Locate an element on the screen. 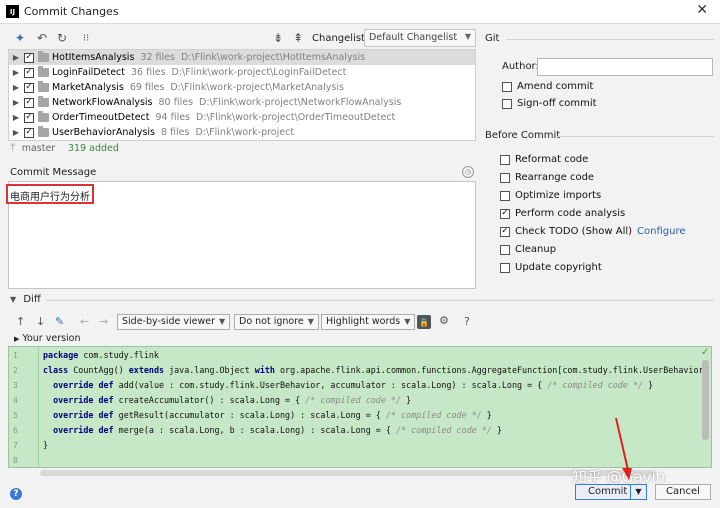 Image resolution: width=720 pixels, height=508 pixels. git-heading: Git is located at coordinates (492, 38).